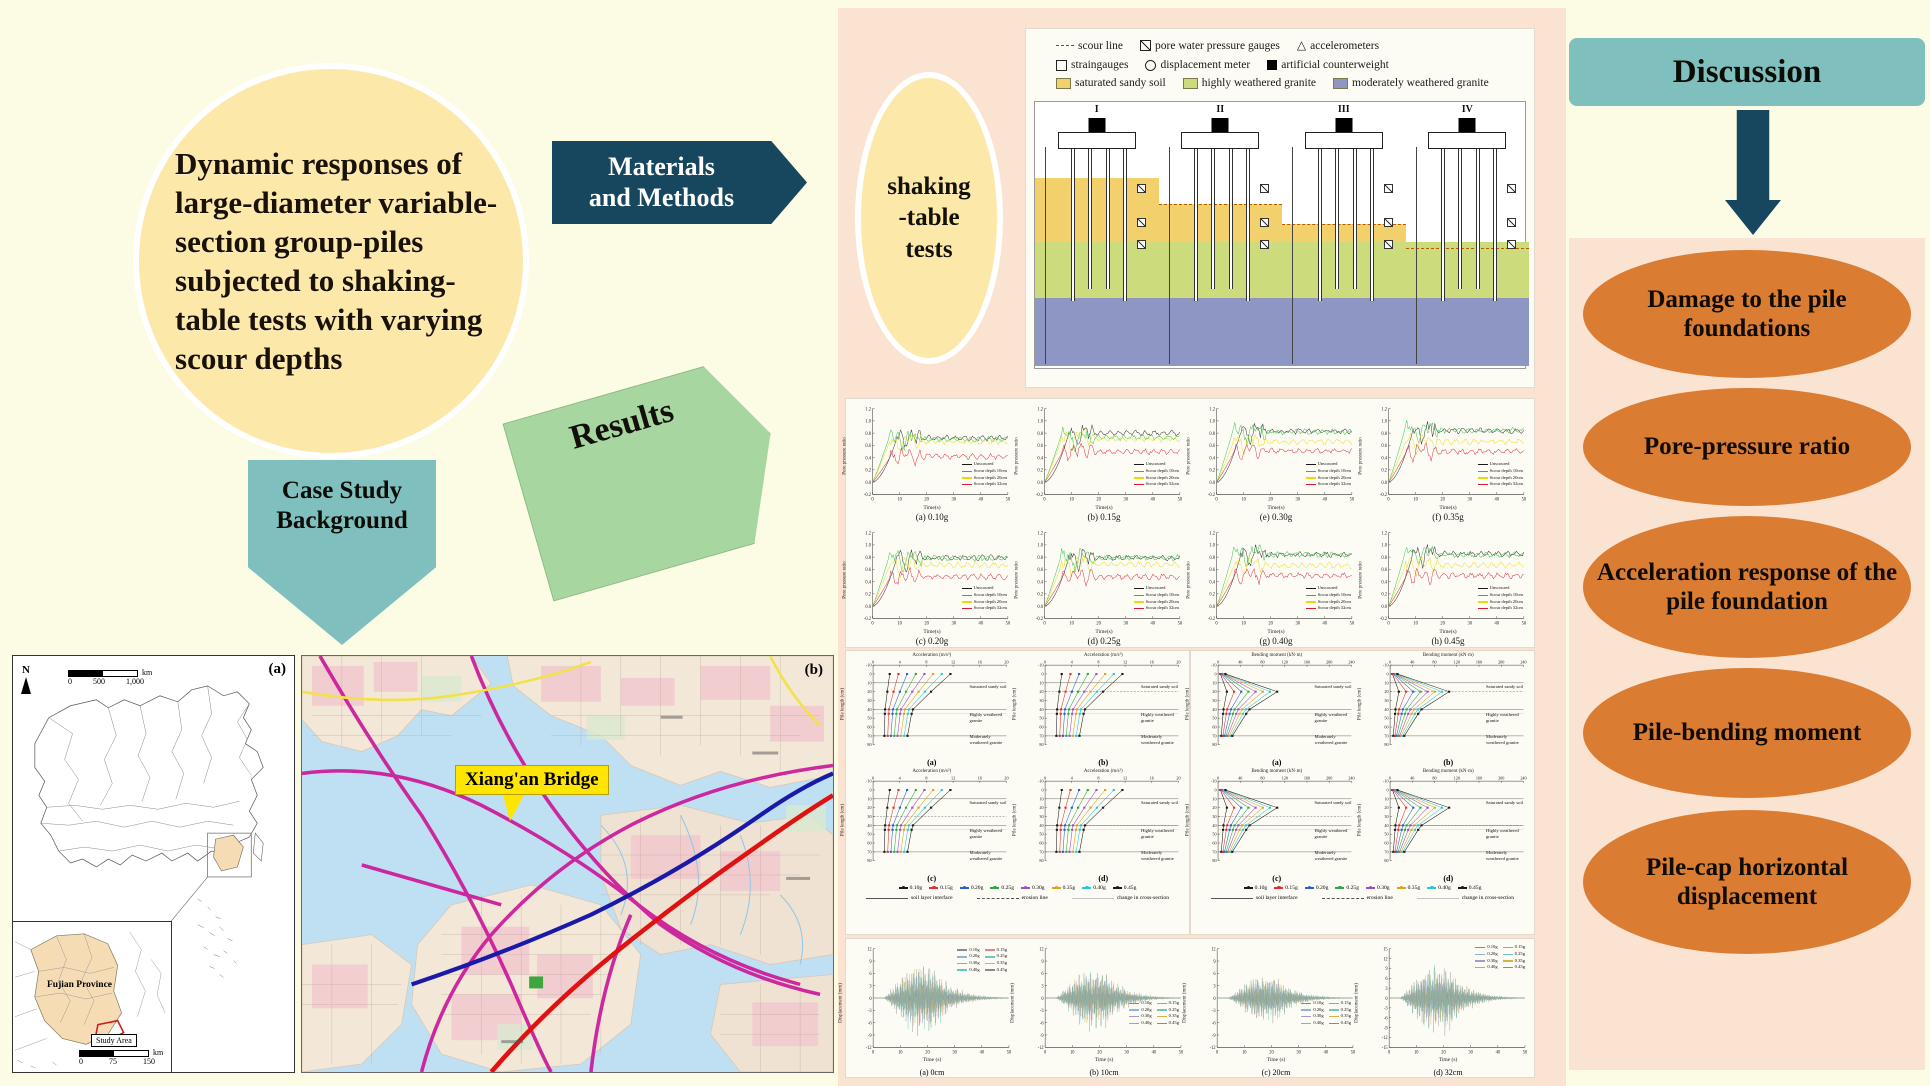 The image size is (1930, 1086). Describe the element at coordinates (1747, 447) in the screenshot. I see `discussion-item-2: Pore-pressure ratio` at that location.